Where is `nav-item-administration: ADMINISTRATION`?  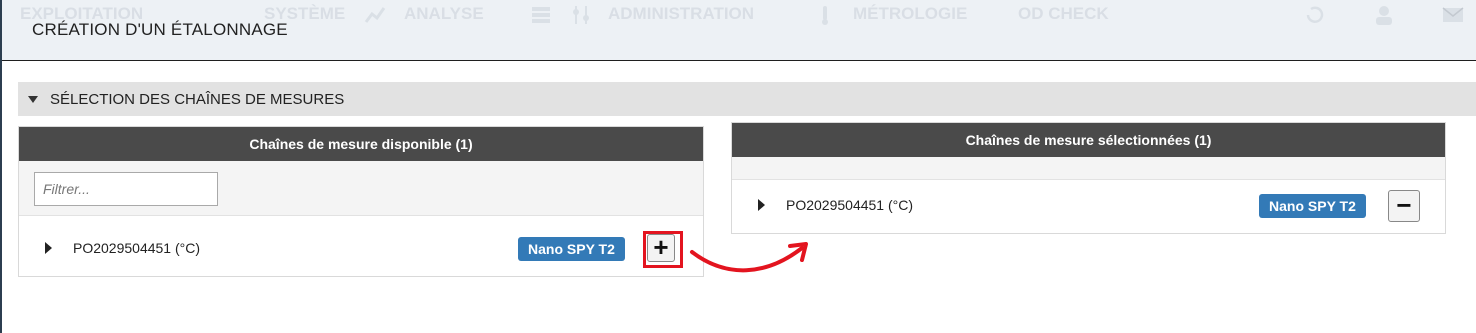
nav-item-administration: ADMINISTRATION is located at coordinates (681, 14).